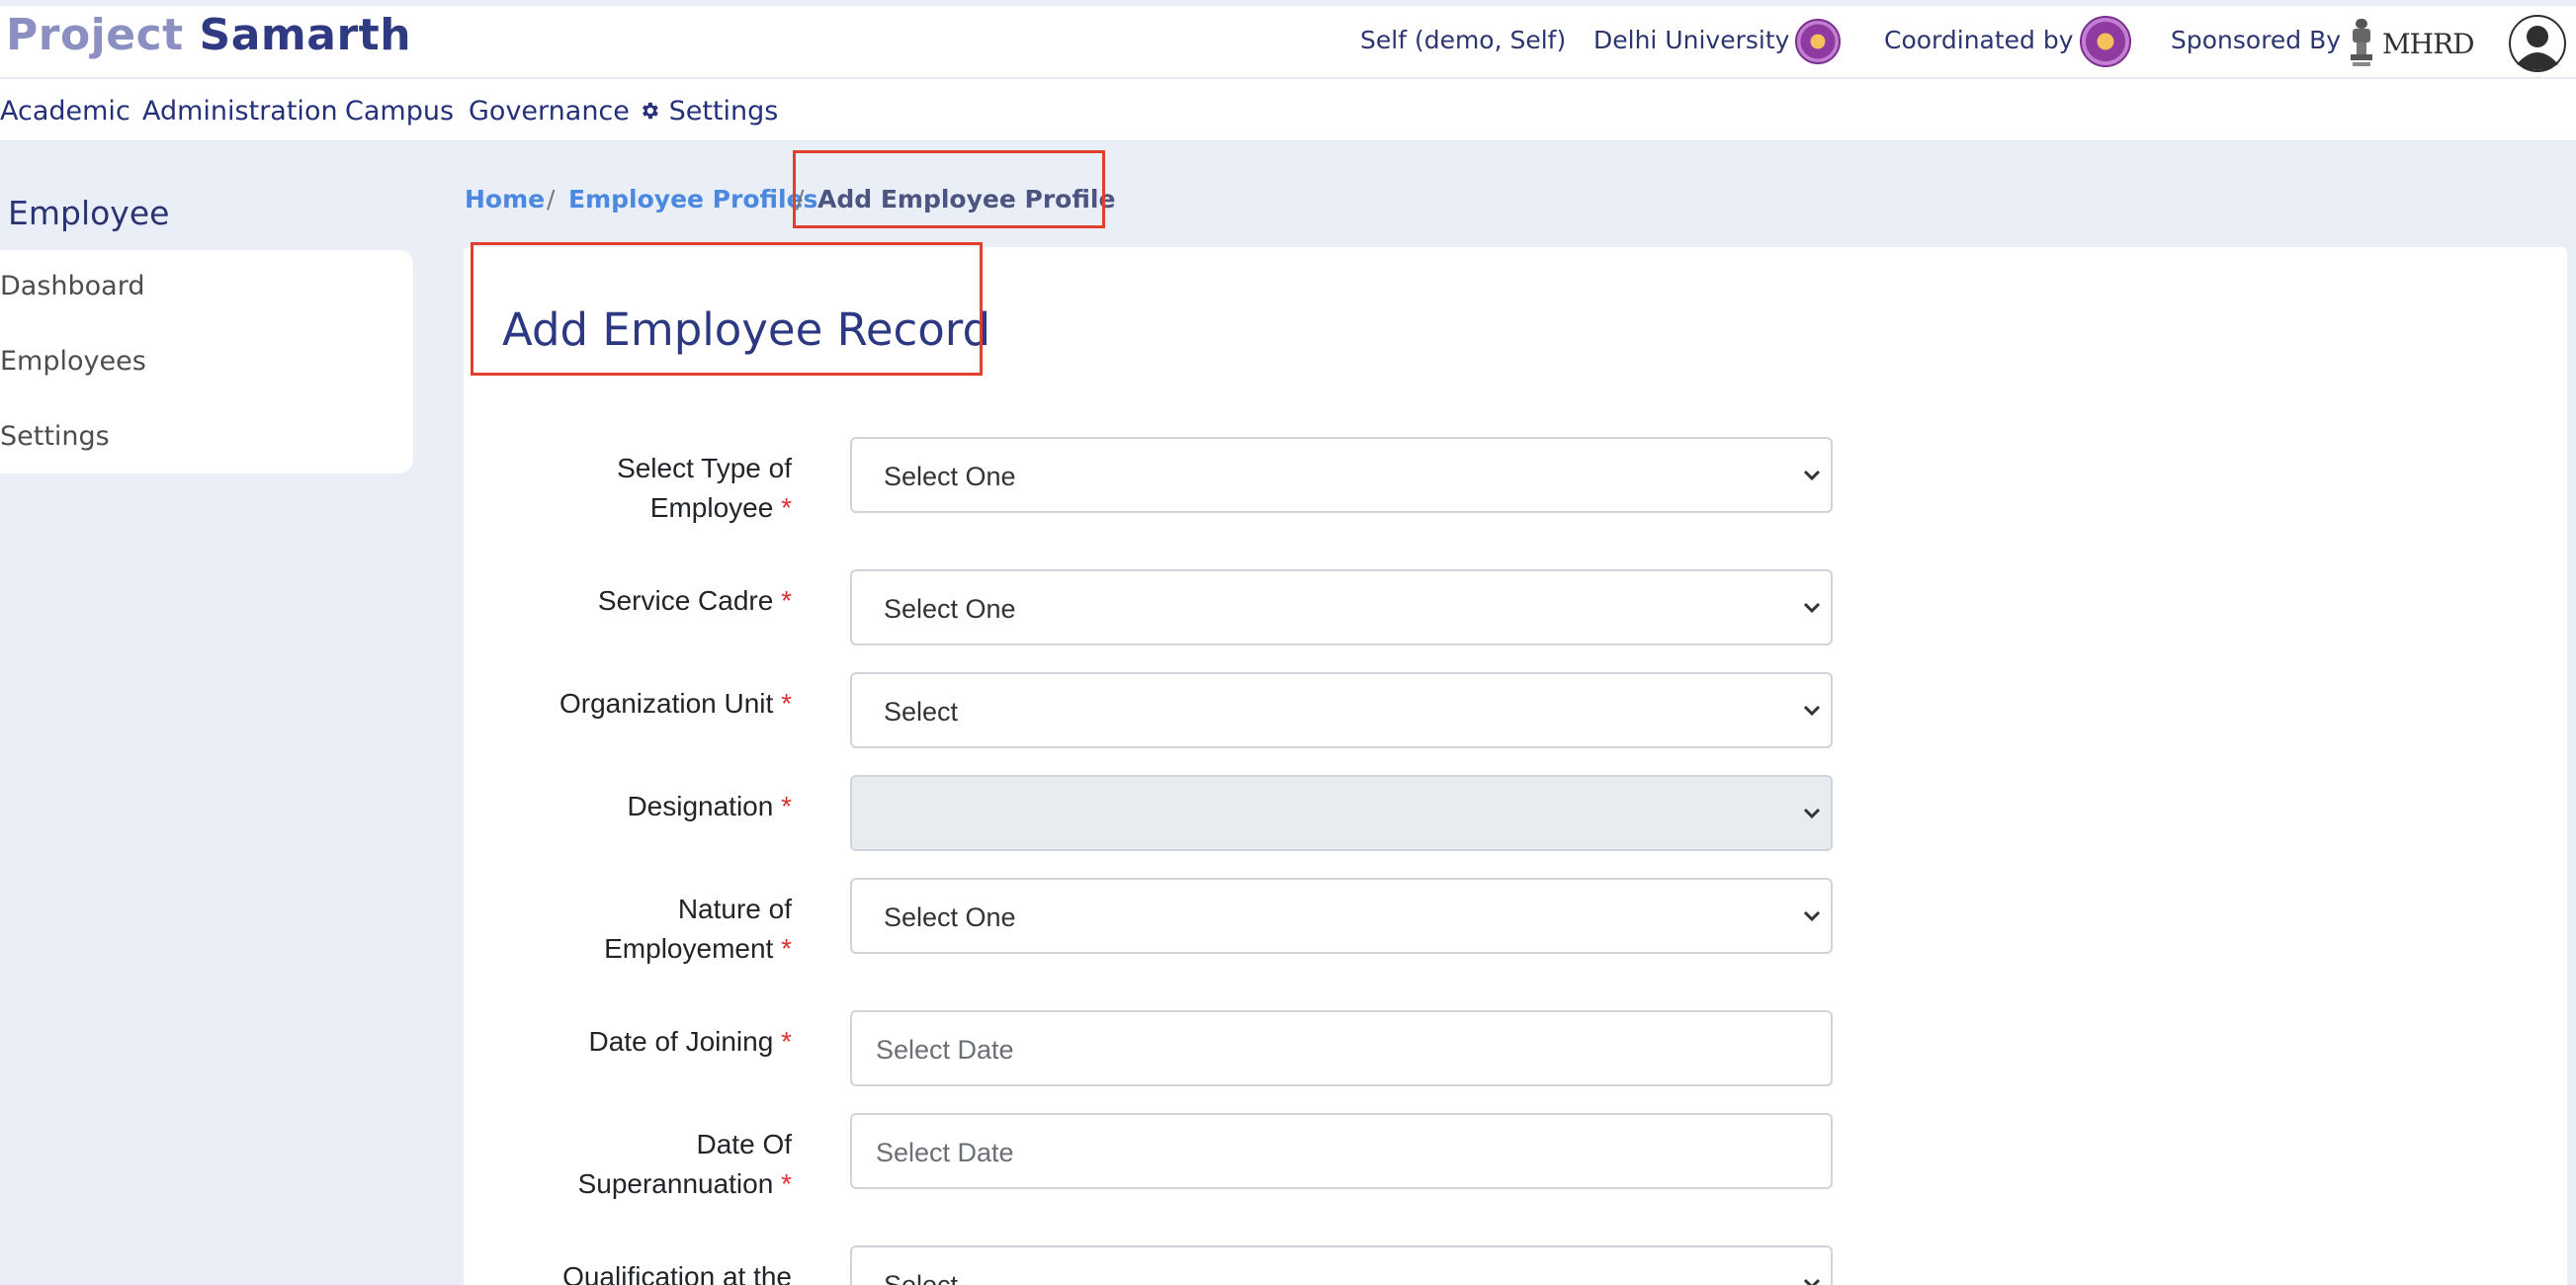 The image size is (2576, 1285). I want to click on nature-of-employment-select: Select One, so click(1341, 916).